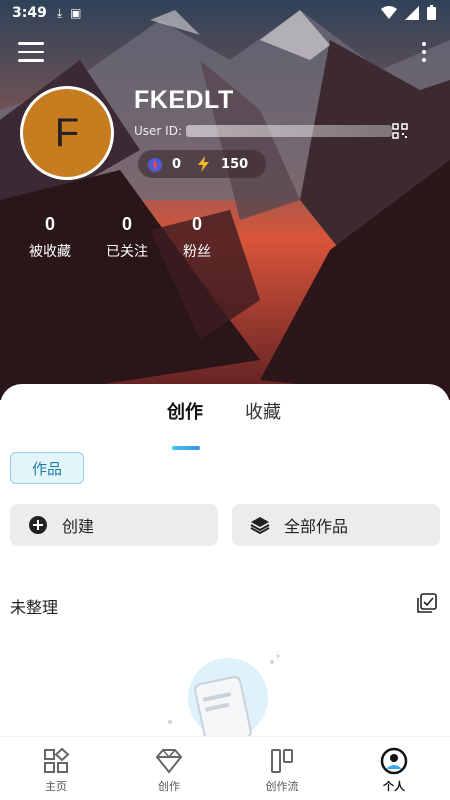 The width and height of the screenshot is (450, 800). Describe the element at coordinates (186, 448) in the screenshot. I see `tab-indicator` at that location.